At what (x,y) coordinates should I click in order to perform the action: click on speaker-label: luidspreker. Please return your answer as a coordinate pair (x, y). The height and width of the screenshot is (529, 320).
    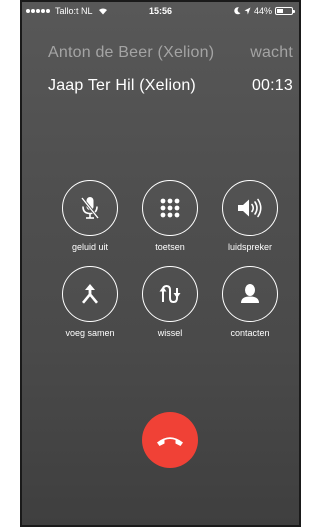
    Looking at the image, I should click on (250, 247).